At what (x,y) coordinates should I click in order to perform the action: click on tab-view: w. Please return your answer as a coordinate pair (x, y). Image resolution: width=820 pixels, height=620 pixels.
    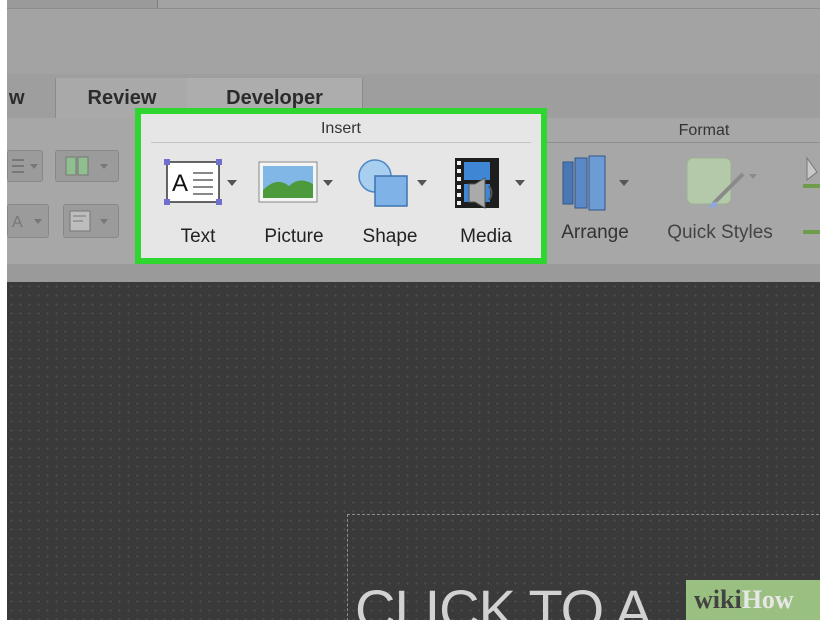
    Looking at the image, I should click on (31, 98).